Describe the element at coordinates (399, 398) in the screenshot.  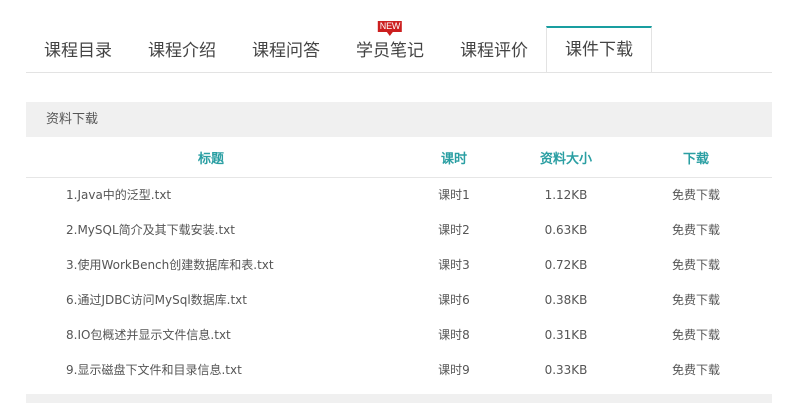
I see `section-footer` at that location.